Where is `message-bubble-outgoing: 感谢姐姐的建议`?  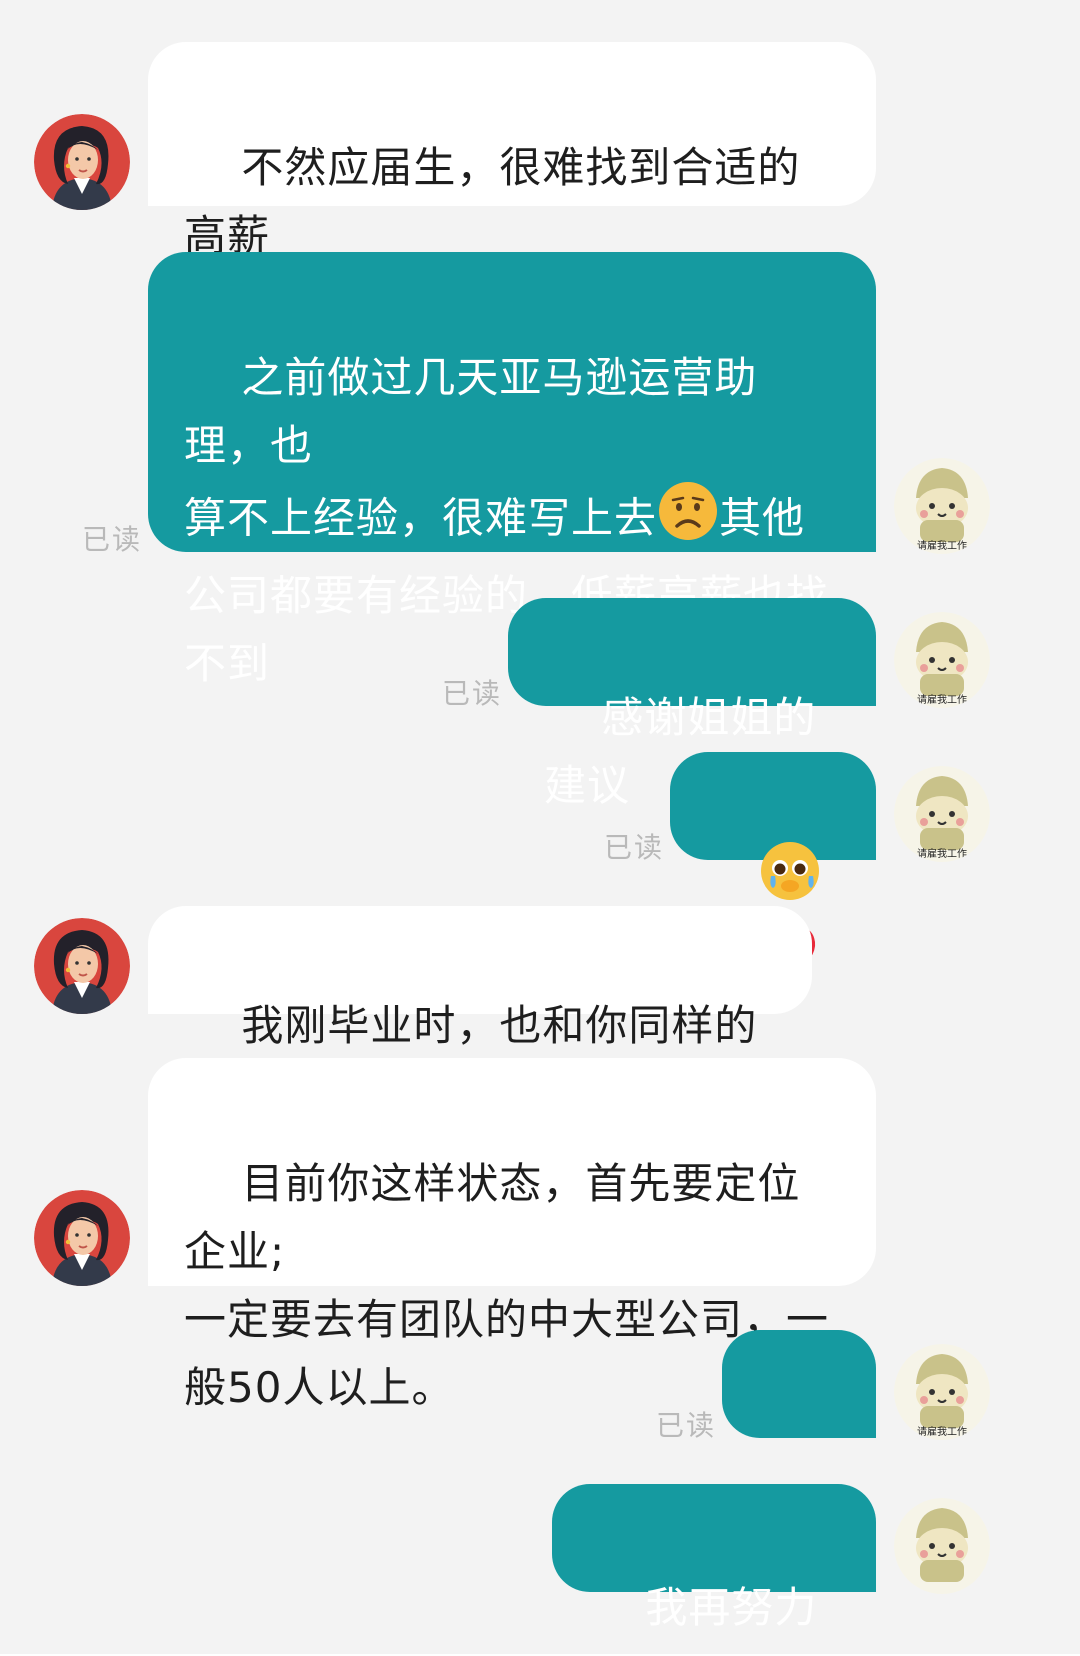 message-bubble-outgoing: 感谢姐姐的建议 is located at coordinates (692, 704).